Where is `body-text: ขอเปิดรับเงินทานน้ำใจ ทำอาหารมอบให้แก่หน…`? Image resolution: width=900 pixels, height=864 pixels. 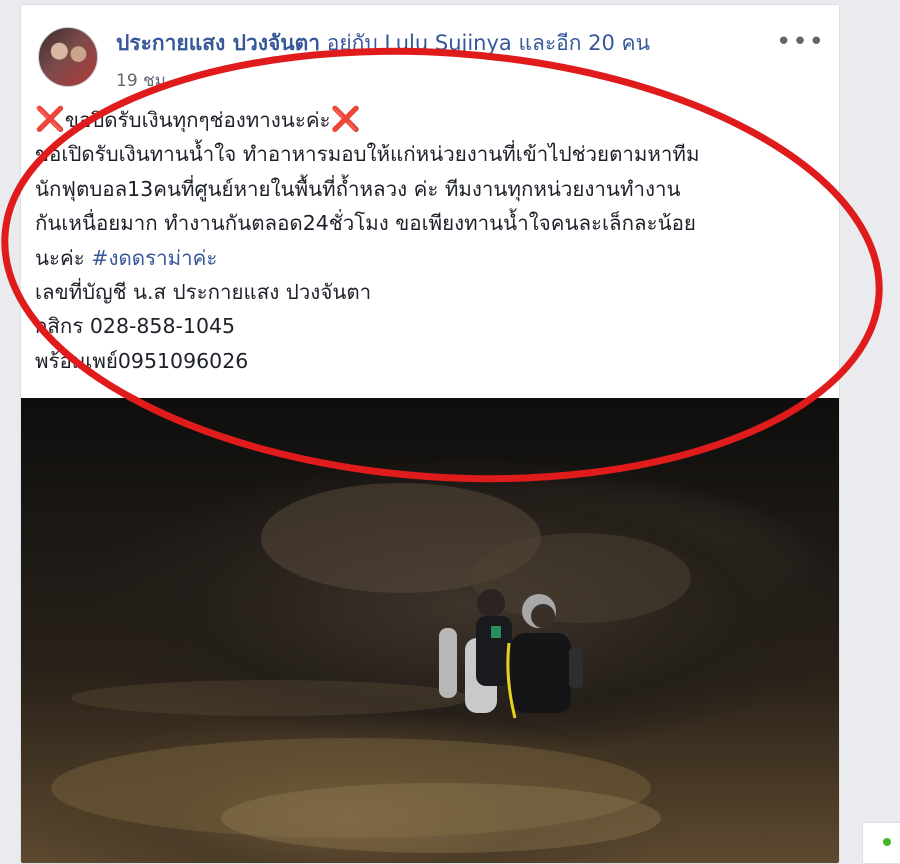 body-text: ขอเปิดรับเงินทานน้ำใจ ทำอาหารมอบให้แก่หน… is located at coordinates (367, 154).